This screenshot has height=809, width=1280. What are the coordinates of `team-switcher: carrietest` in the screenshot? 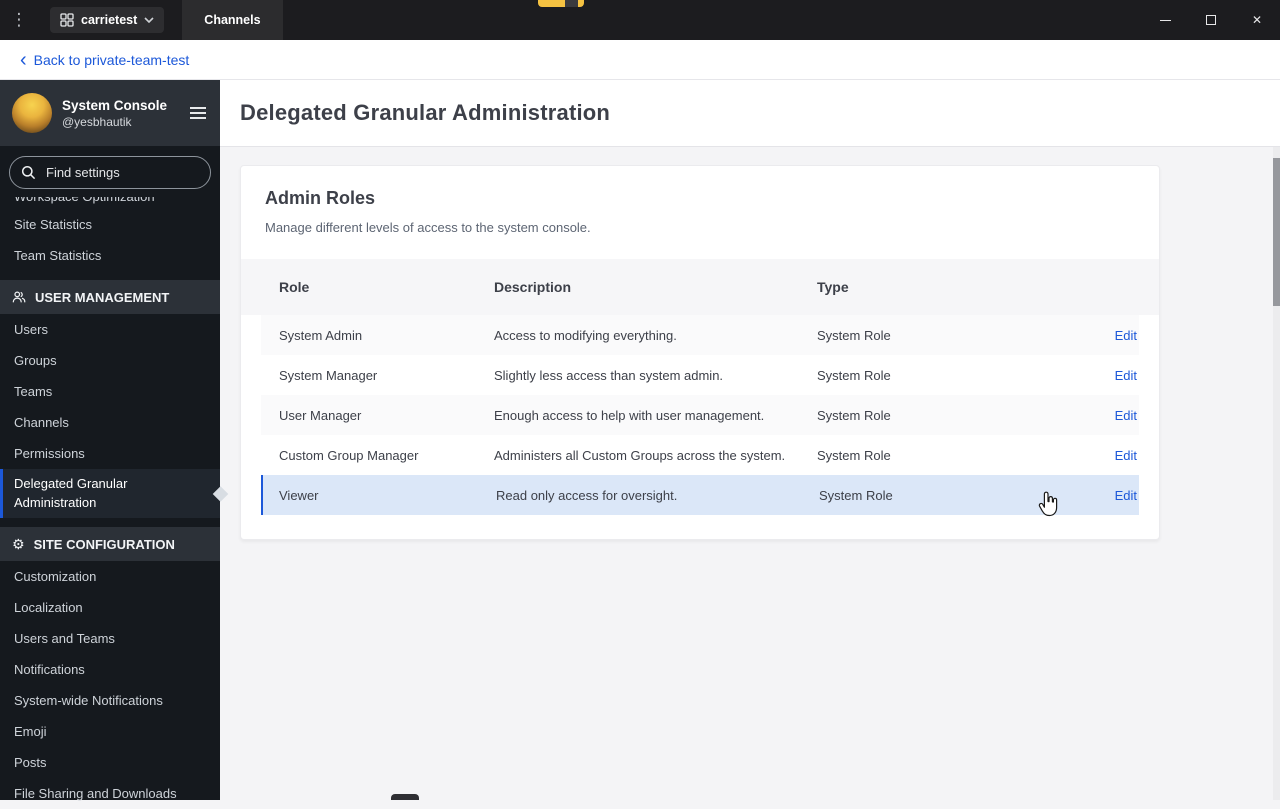 It's located at (107, 20).